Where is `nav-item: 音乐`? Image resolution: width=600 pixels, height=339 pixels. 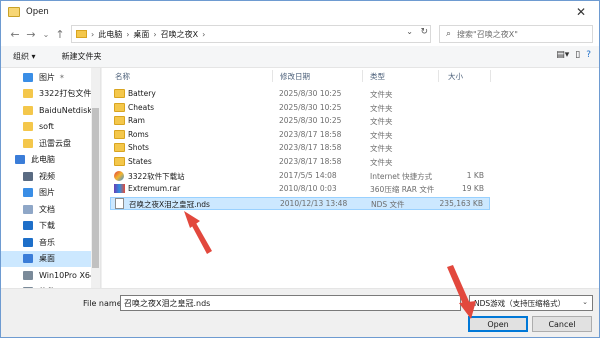 nav-item: 音乐 is located at coordinates (50, 242).